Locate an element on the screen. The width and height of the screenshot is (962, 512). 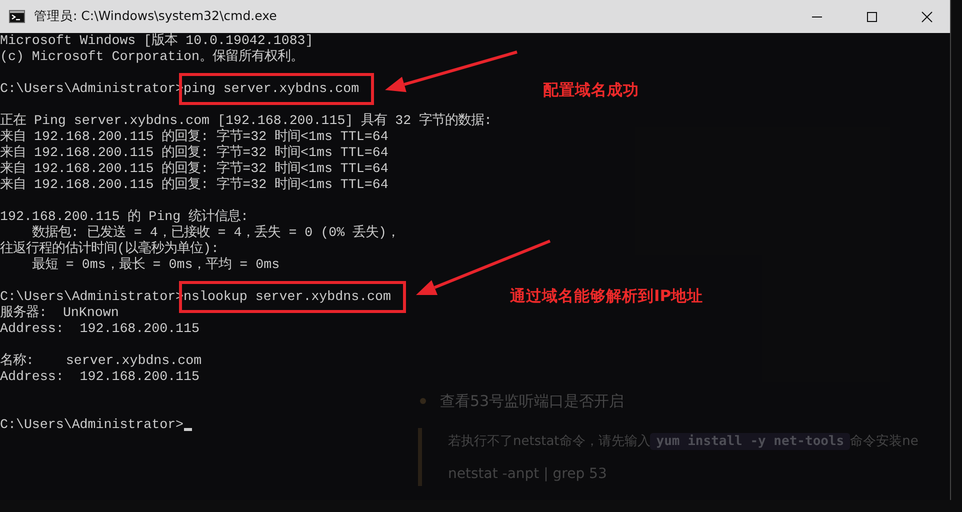
console-output: 192.168.200.115 的 Ping 统计信息: is located at coordinates (124, 216).